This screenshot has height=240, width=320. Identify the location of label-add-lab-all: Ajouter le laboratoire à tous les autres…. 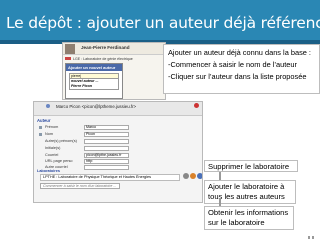
(250, 192).